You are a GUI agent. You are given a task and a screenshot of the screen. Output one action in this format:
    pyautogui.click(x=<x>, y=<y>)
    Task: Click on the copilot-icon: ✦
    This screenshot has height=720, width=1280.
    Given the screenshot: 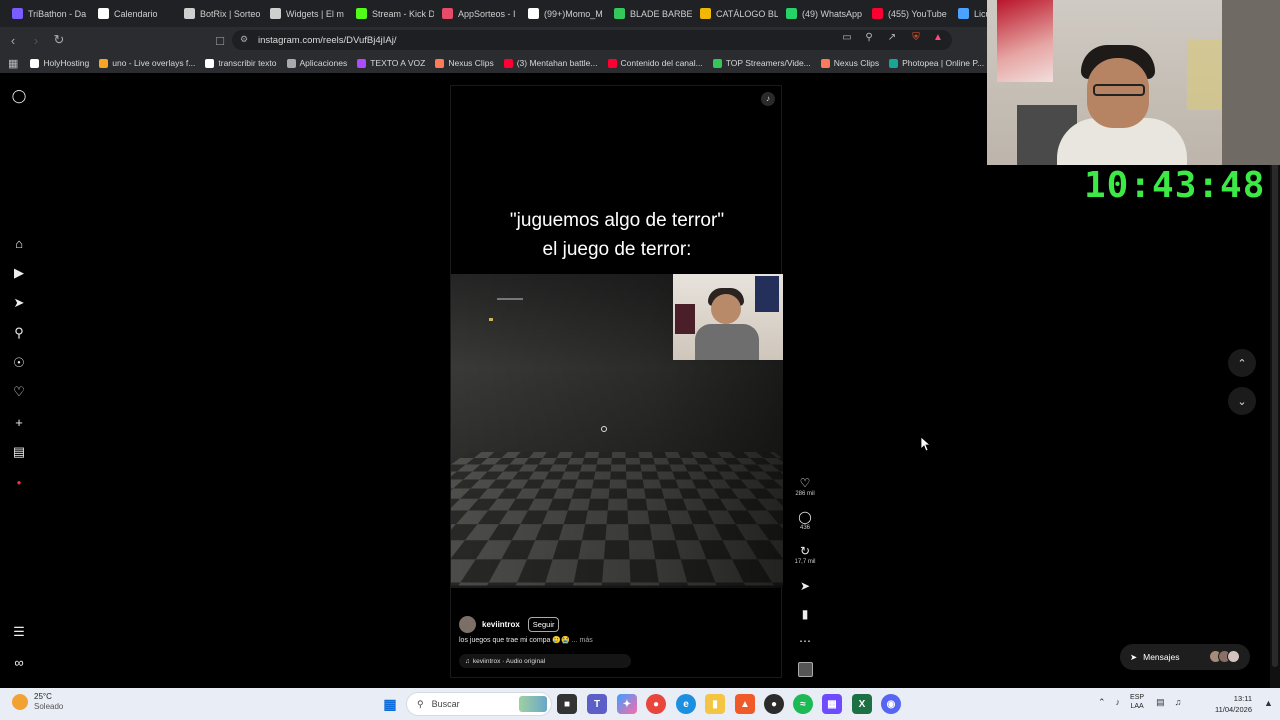 What is the action you would take?
    pyautogui.click(x=627, y=704)
    